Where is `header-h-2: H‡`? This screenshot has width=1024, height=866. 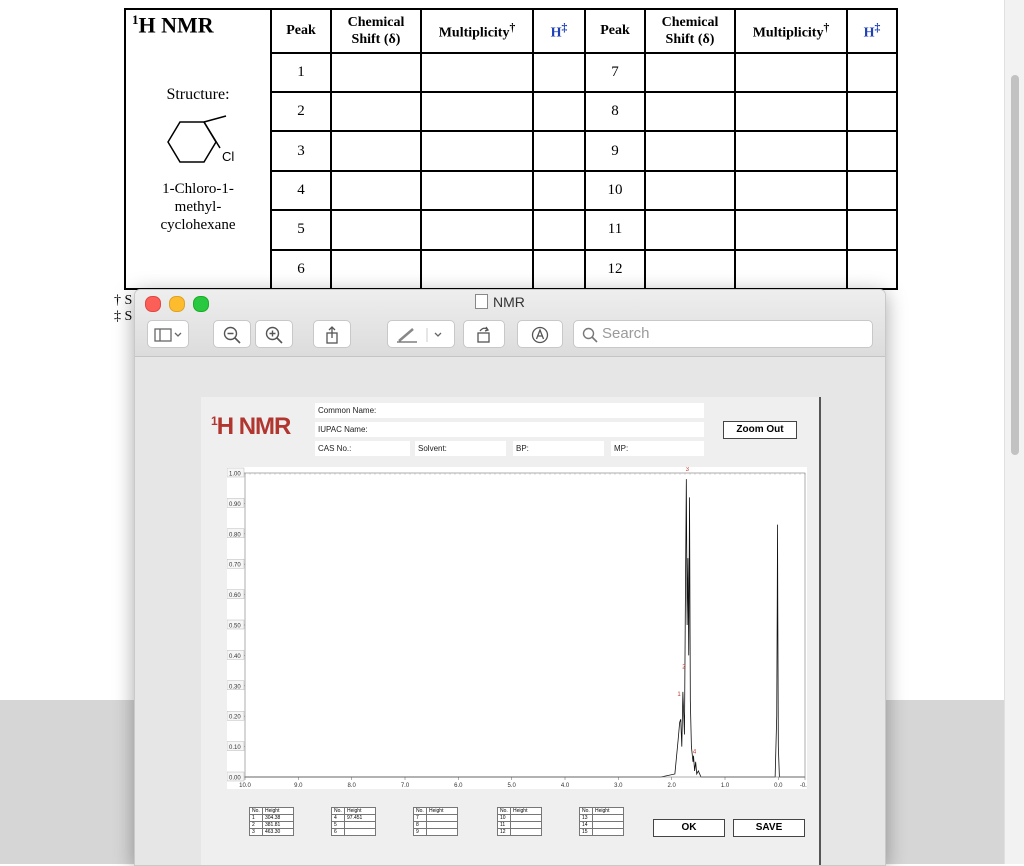
header-h-2: H‡ is located at coordinates (872, 31).